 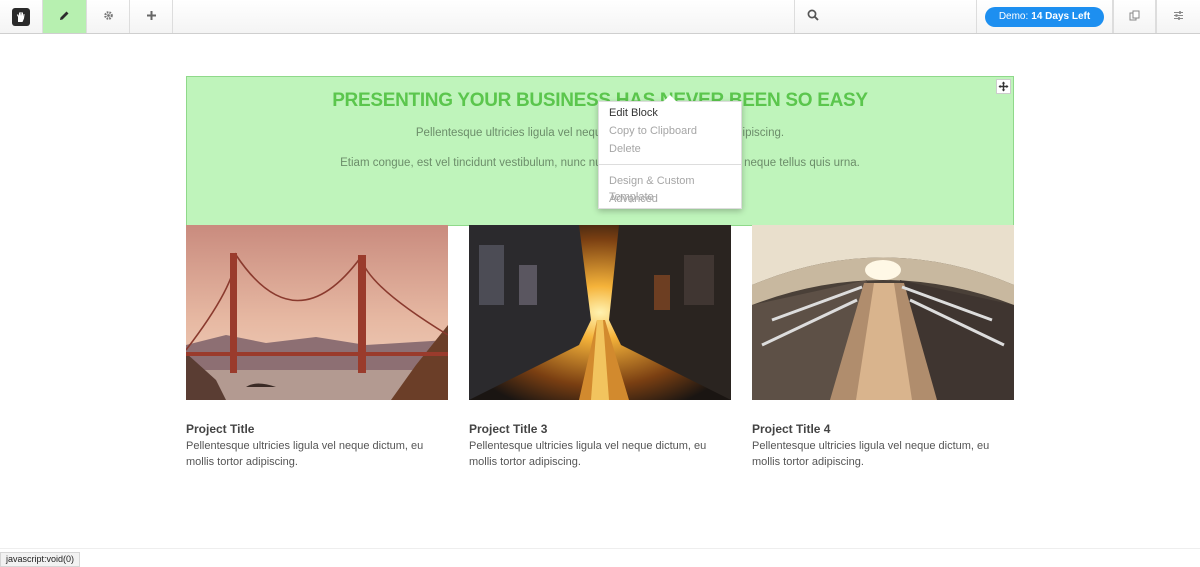 I want to click on dashboard-button, so click(x=1178, y=16).